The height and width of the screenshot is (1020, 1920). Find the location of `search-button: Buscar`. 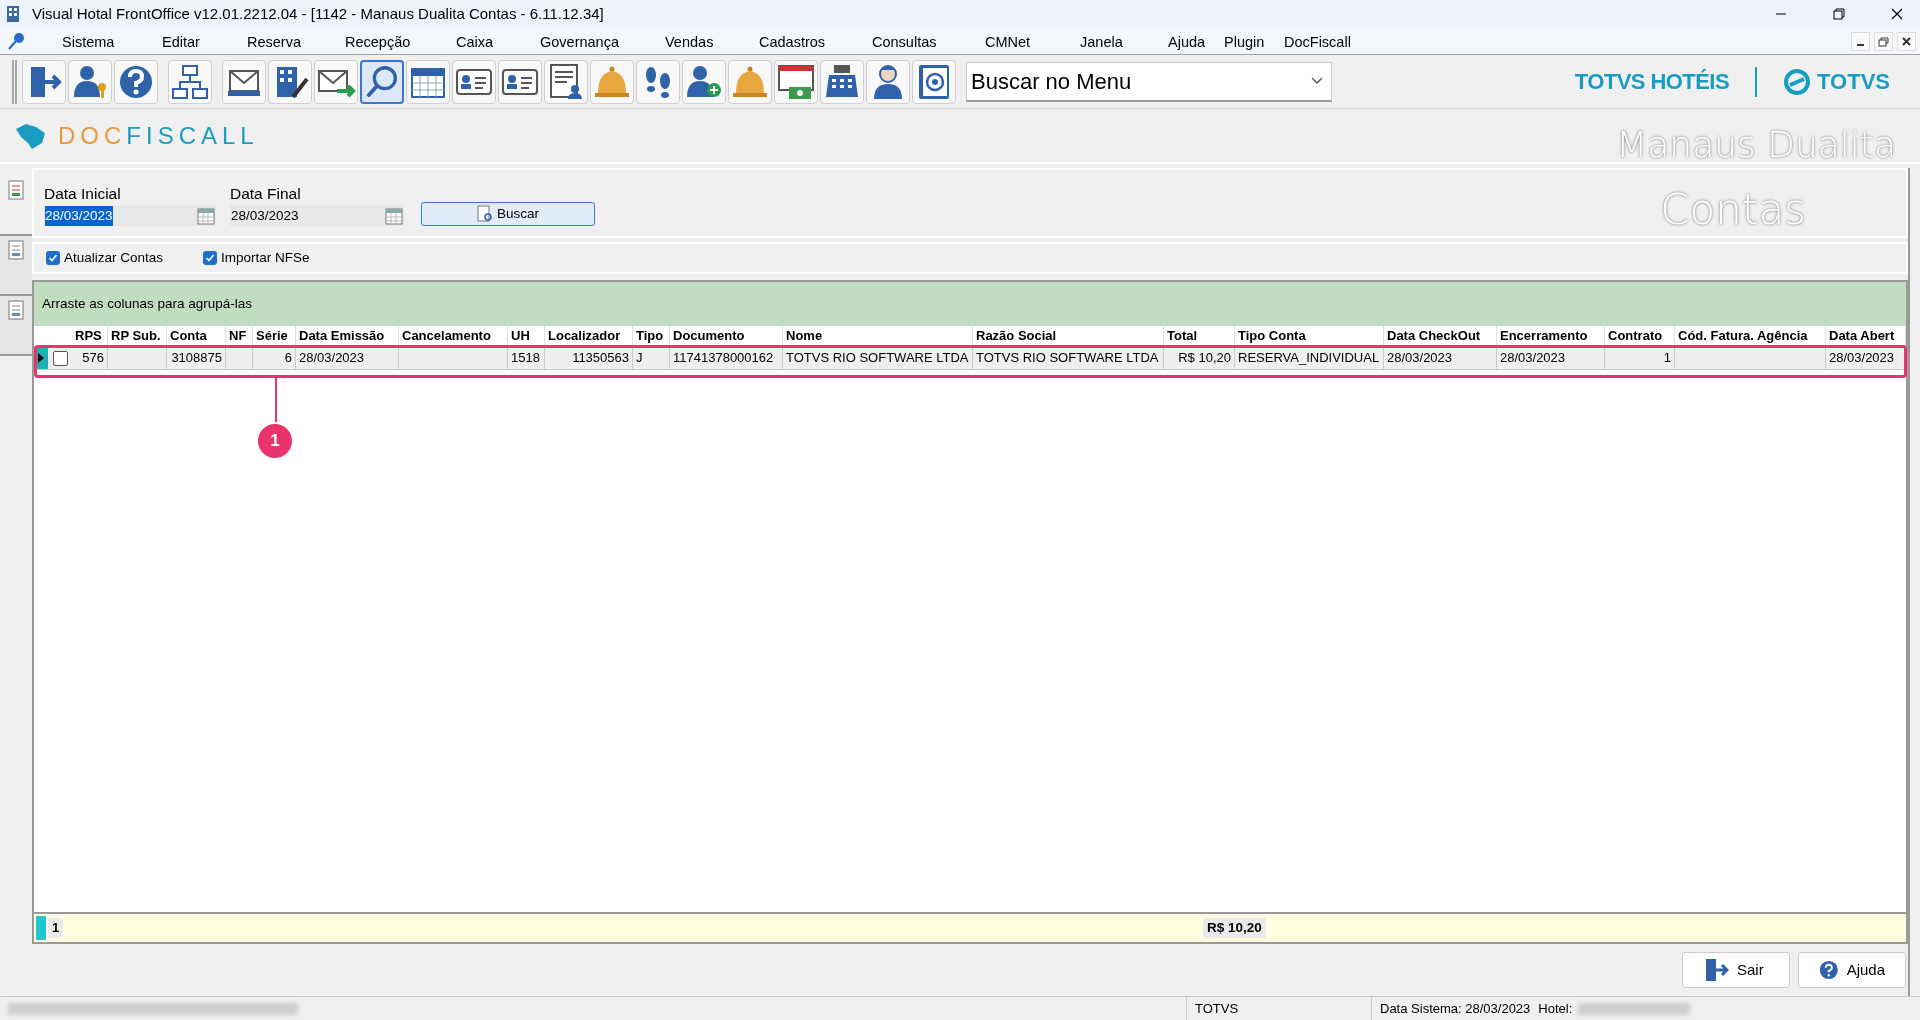

search-button: Buscar is located at coordinates (508, 214).